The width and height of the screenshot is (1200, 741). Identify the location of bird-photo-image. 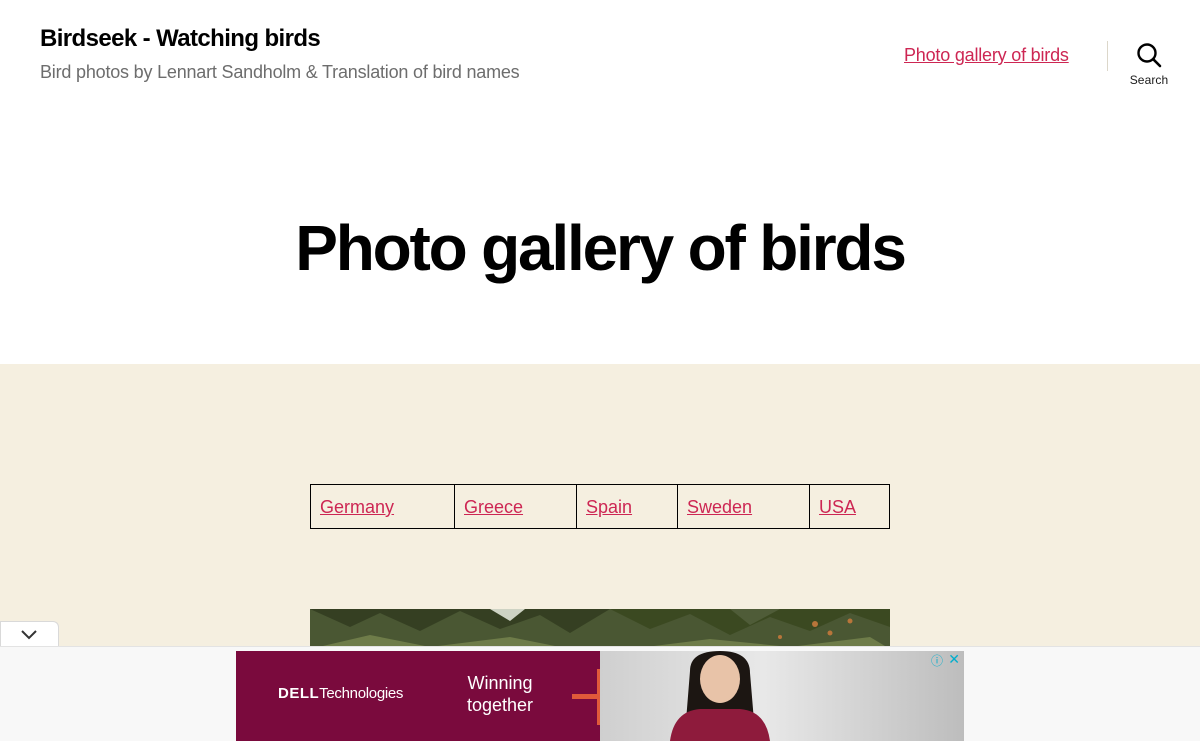
(600, 629).